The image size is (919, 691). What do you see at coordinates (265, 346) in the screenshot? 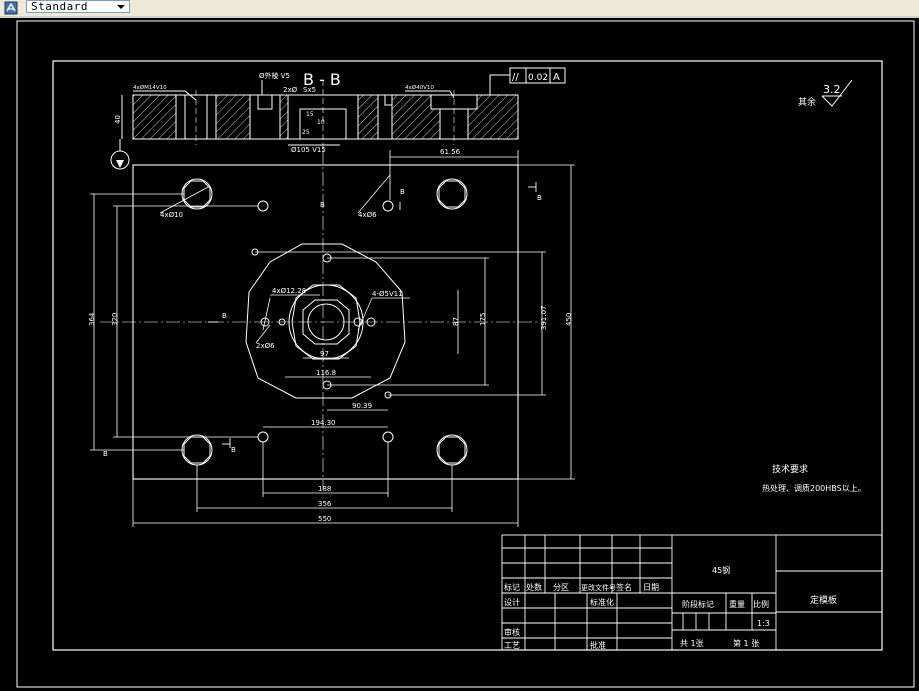
I see `note-2x: 2xØ6` at bounding box center [265, 346].